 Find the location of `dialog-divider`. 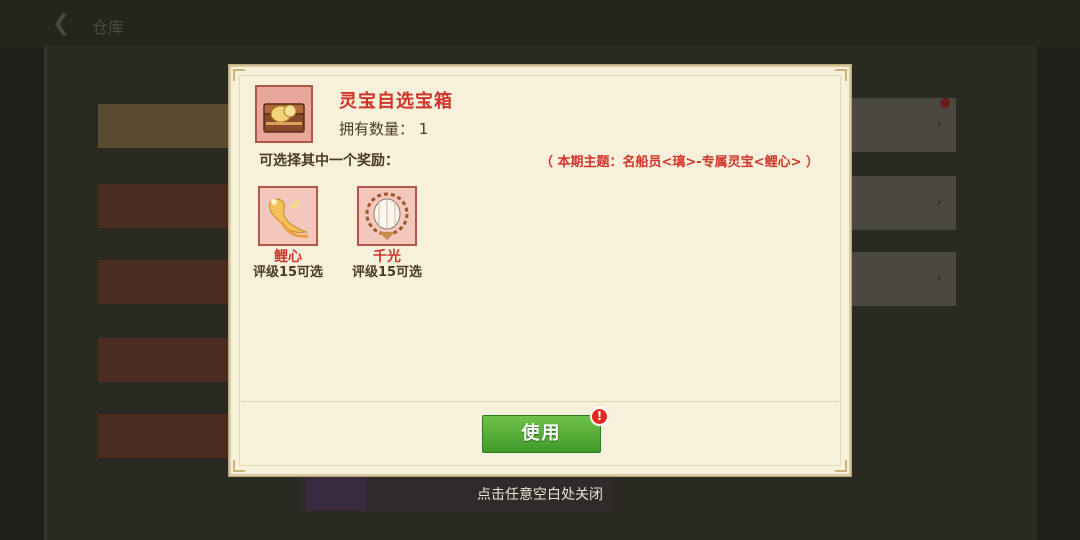

dialog-divider is located at coordinates (540, 401).